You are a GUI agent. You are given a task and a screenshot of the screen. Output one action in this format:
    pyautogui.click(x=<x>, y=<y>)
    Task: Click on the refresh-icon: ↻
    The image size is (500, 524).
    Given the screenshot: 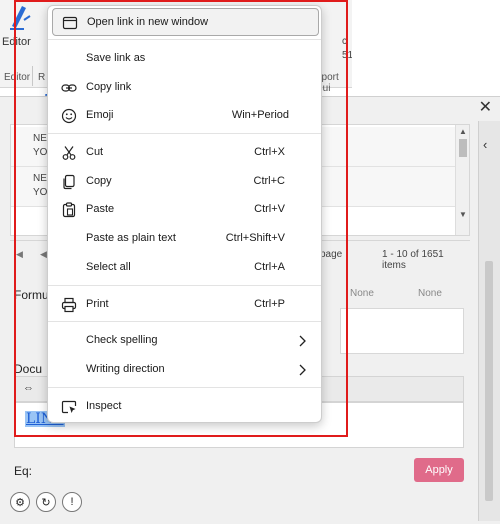 What is the action you would take?
    pyautogui.click(x=46, y=502)
    